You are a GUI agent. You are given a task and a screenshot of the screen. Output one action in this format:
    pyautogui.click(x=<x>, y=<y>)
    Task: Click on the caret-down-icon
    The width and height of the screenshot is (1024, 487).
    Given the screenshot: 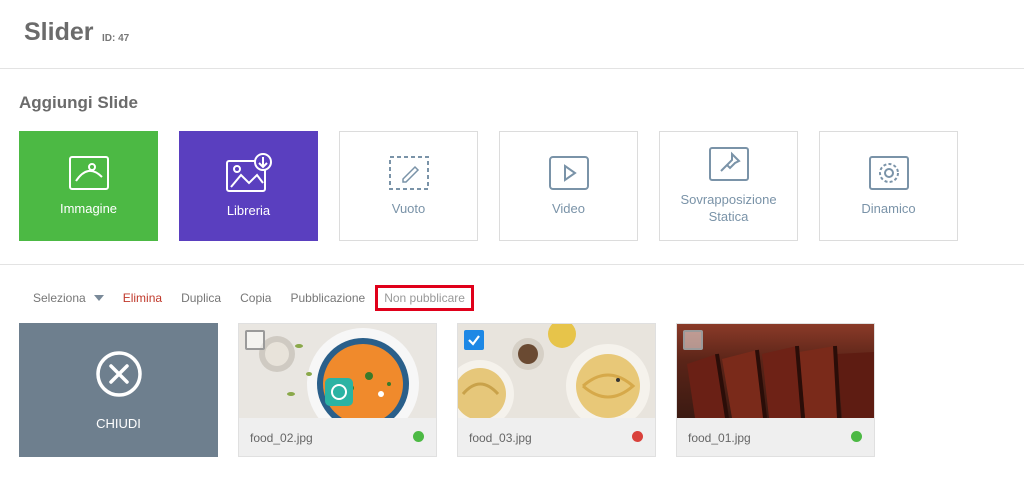 What is the action you would take?
    pyautogui.click(x=98, y=298)
    